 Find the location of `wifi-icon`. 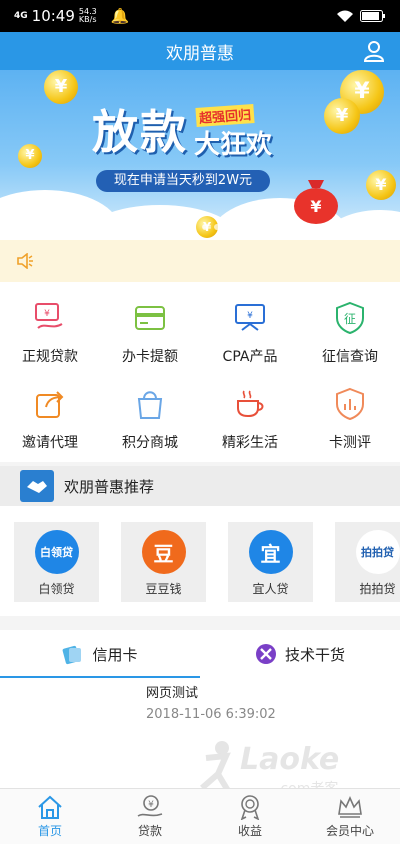

wifi-icon is located at coordinates (345, 16).